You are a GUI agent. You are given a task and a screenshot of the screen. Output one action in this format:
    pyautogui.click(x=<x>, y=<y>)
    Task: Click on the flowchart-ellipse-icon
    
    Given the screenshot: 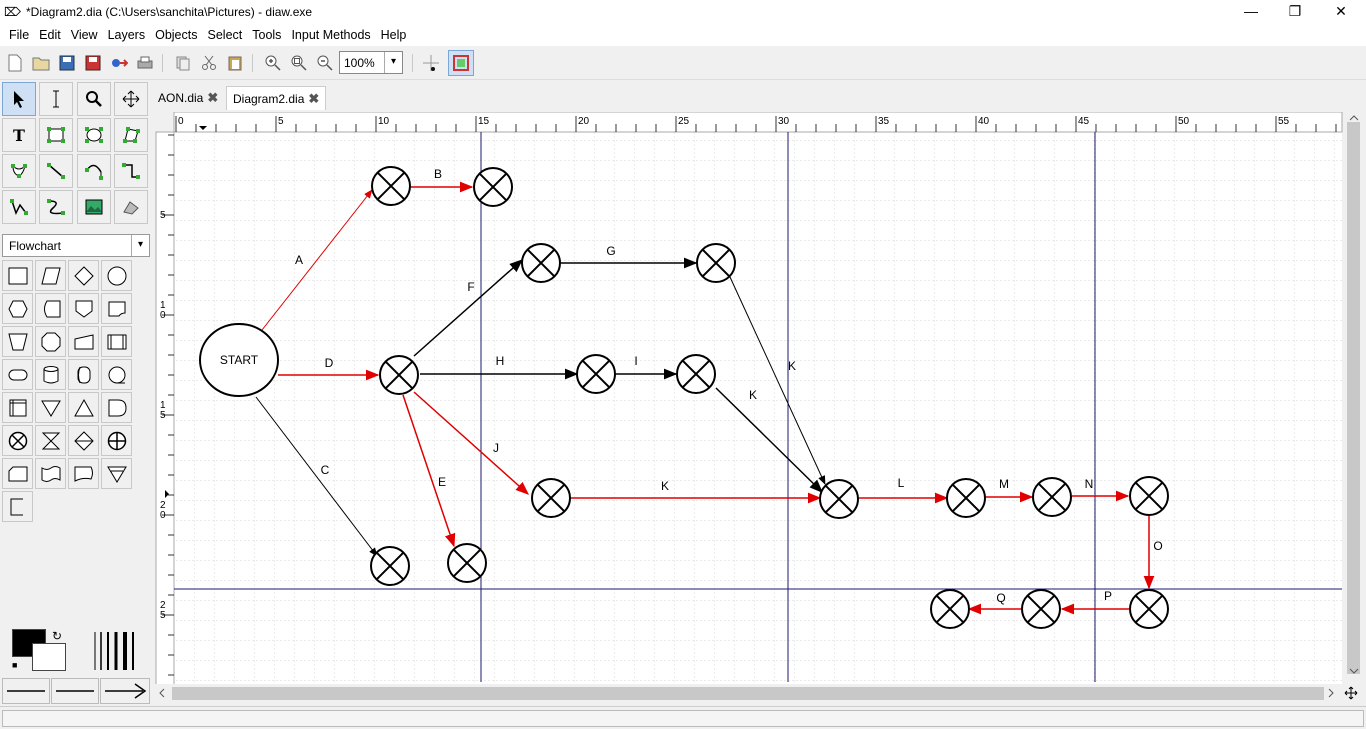 What is the action you would take?
    pyautogui.click(x=116, y=275)
    